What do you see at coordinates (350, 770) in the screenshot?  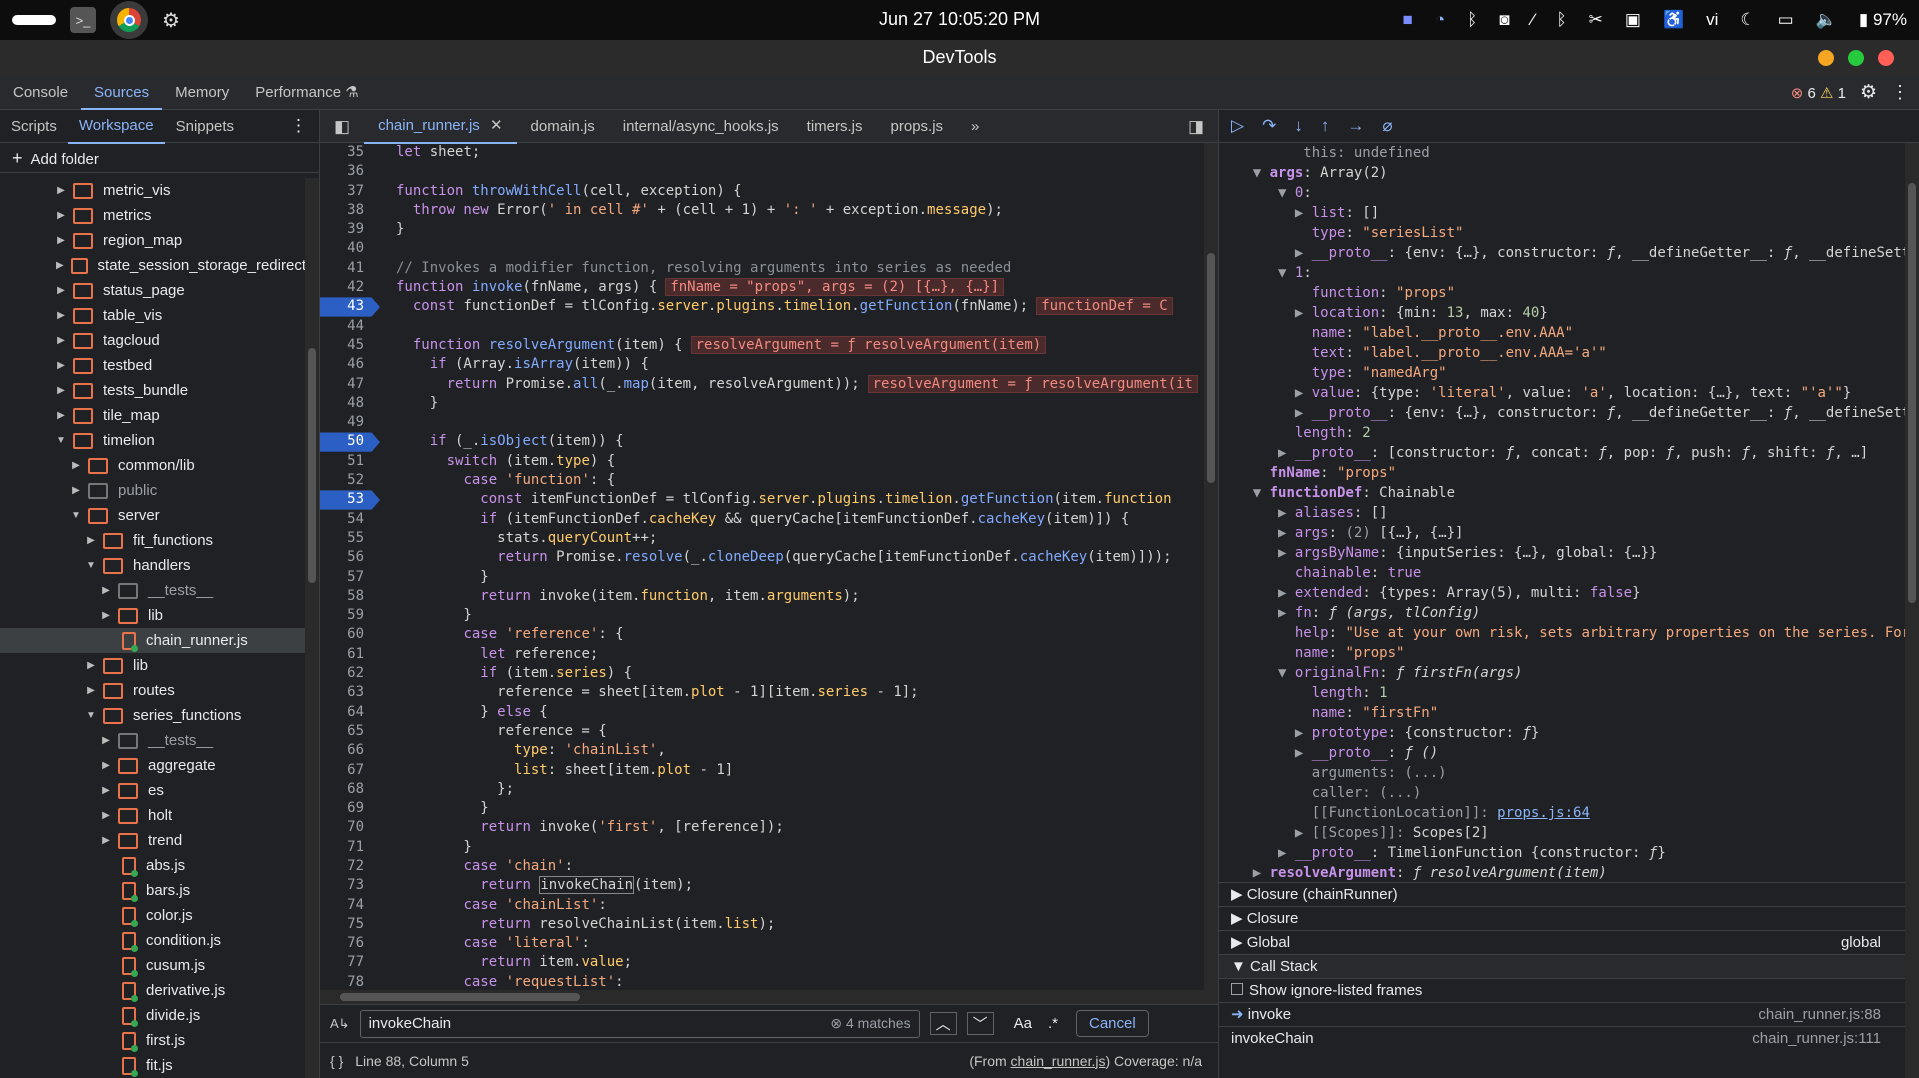 I see `line-number: 67` at bounding box center [350, 770].